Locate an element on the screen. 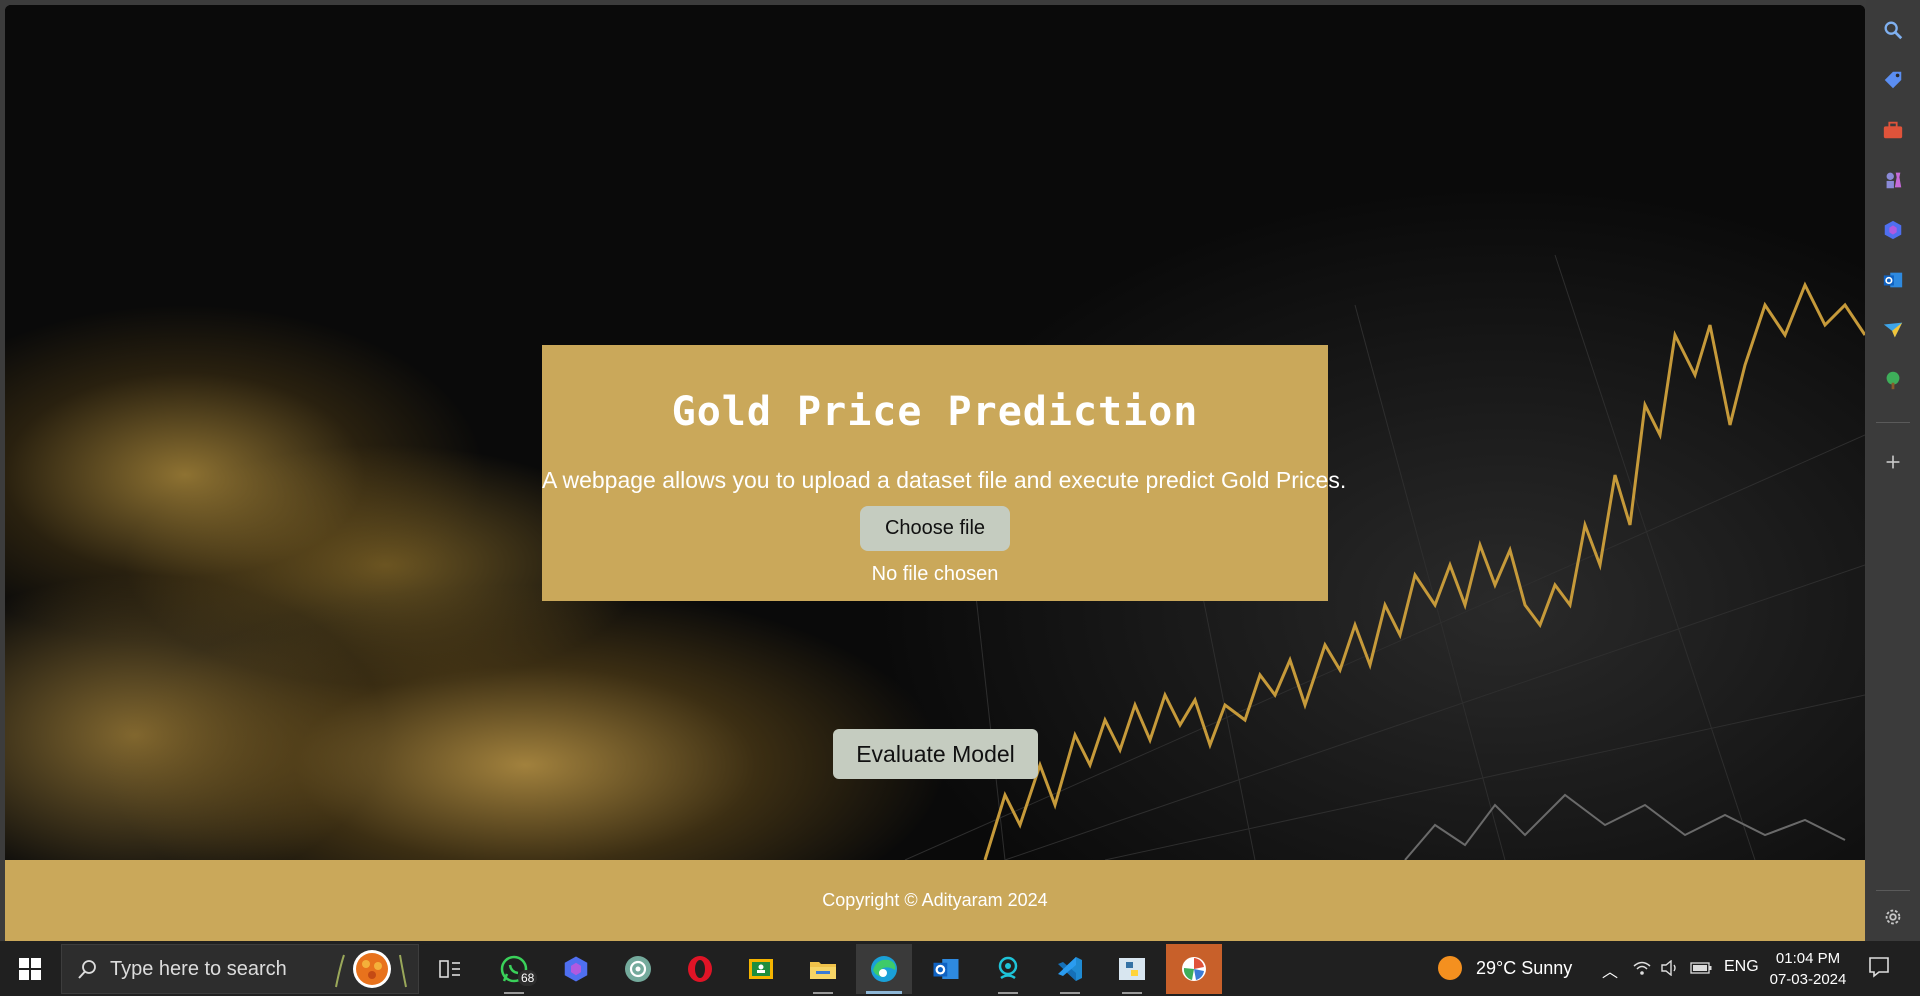 The image size is (1920, 996). battery-icon is located at coordinates (1701, 968).